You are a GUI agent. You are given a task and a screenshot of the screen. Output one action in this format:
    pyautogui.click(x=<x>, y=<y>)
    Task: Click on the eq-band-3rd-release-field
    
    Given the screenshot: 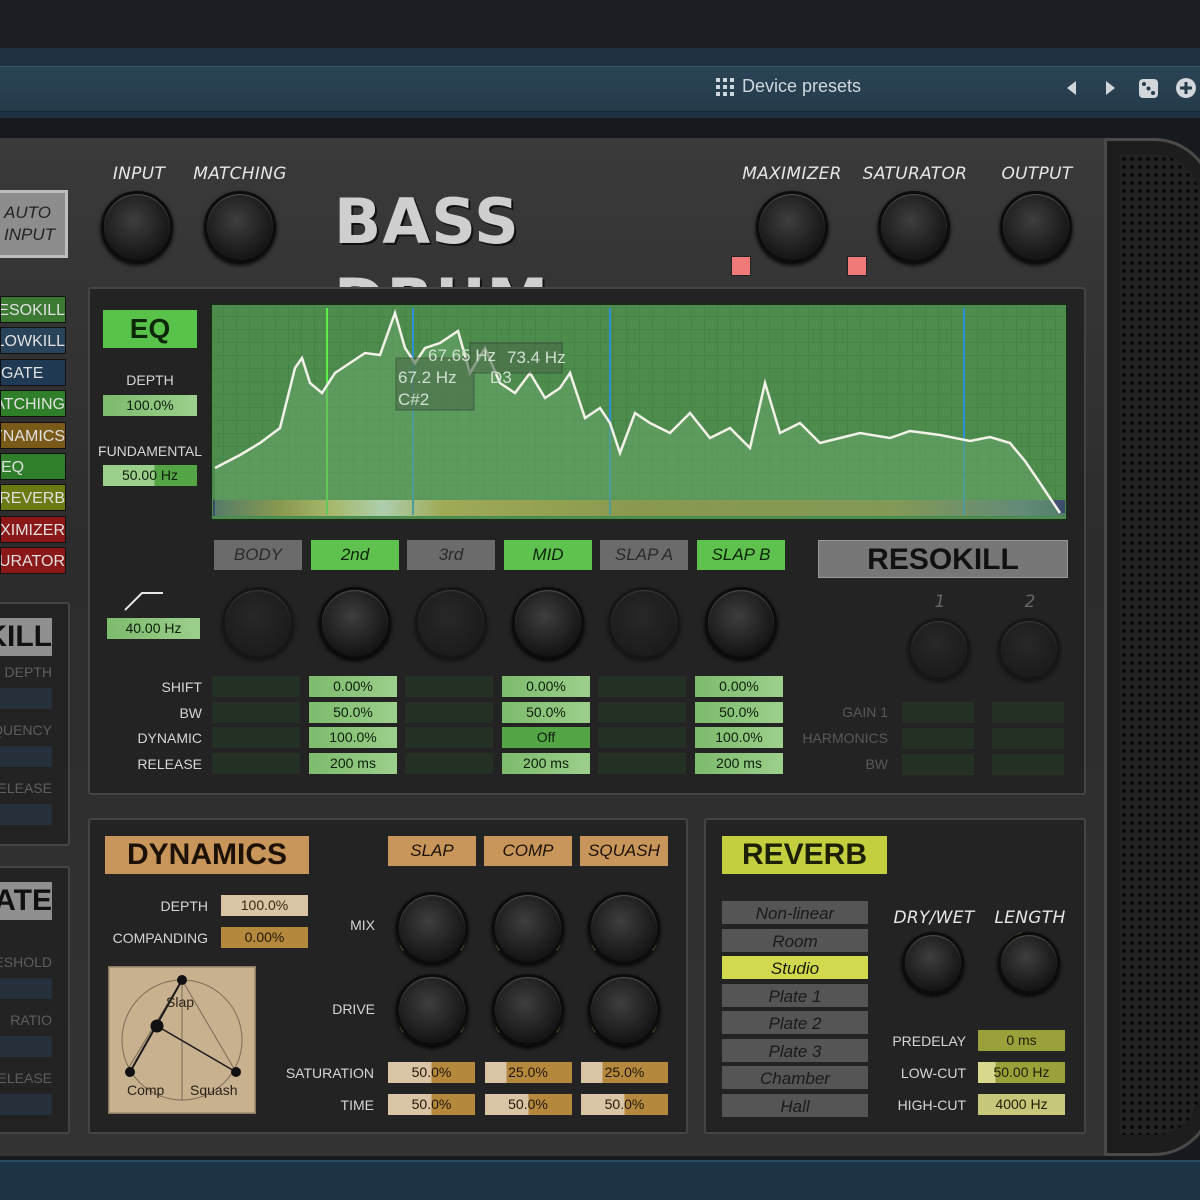 What is the action you would take?
    pyautogui.click(x=449, y=763)
    